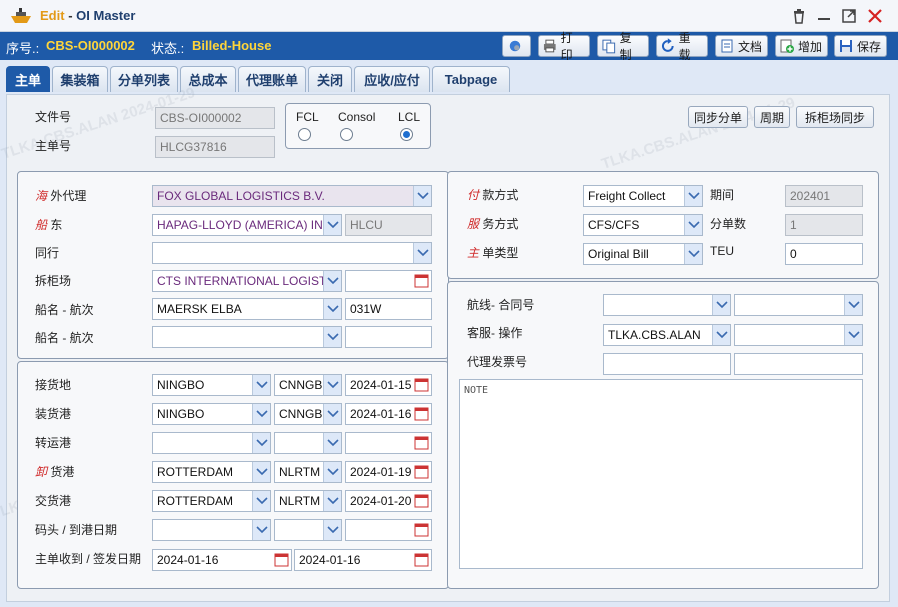 This screenshot has width=898, height=607. What do you see at coordinates (247, 281) in the screenshot?
I see `devanning-select: CTS INTERNATIONAL LOGISTICS` at bounding box center [247, 281].